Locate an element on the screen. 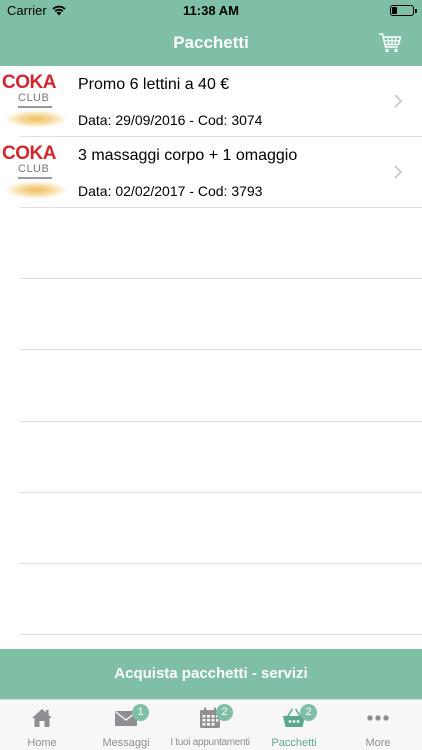  package-details: Data: 02/02/2017 - Cod: 3793 is located at coordinates (170, 191).